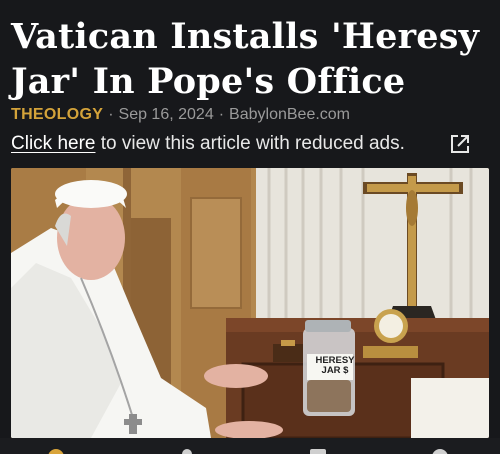 This screenshot has width=500, height=454. Describe the element at coordinates (53, 143) in the screenshot. I see `click-here-link: Click here` at that location.